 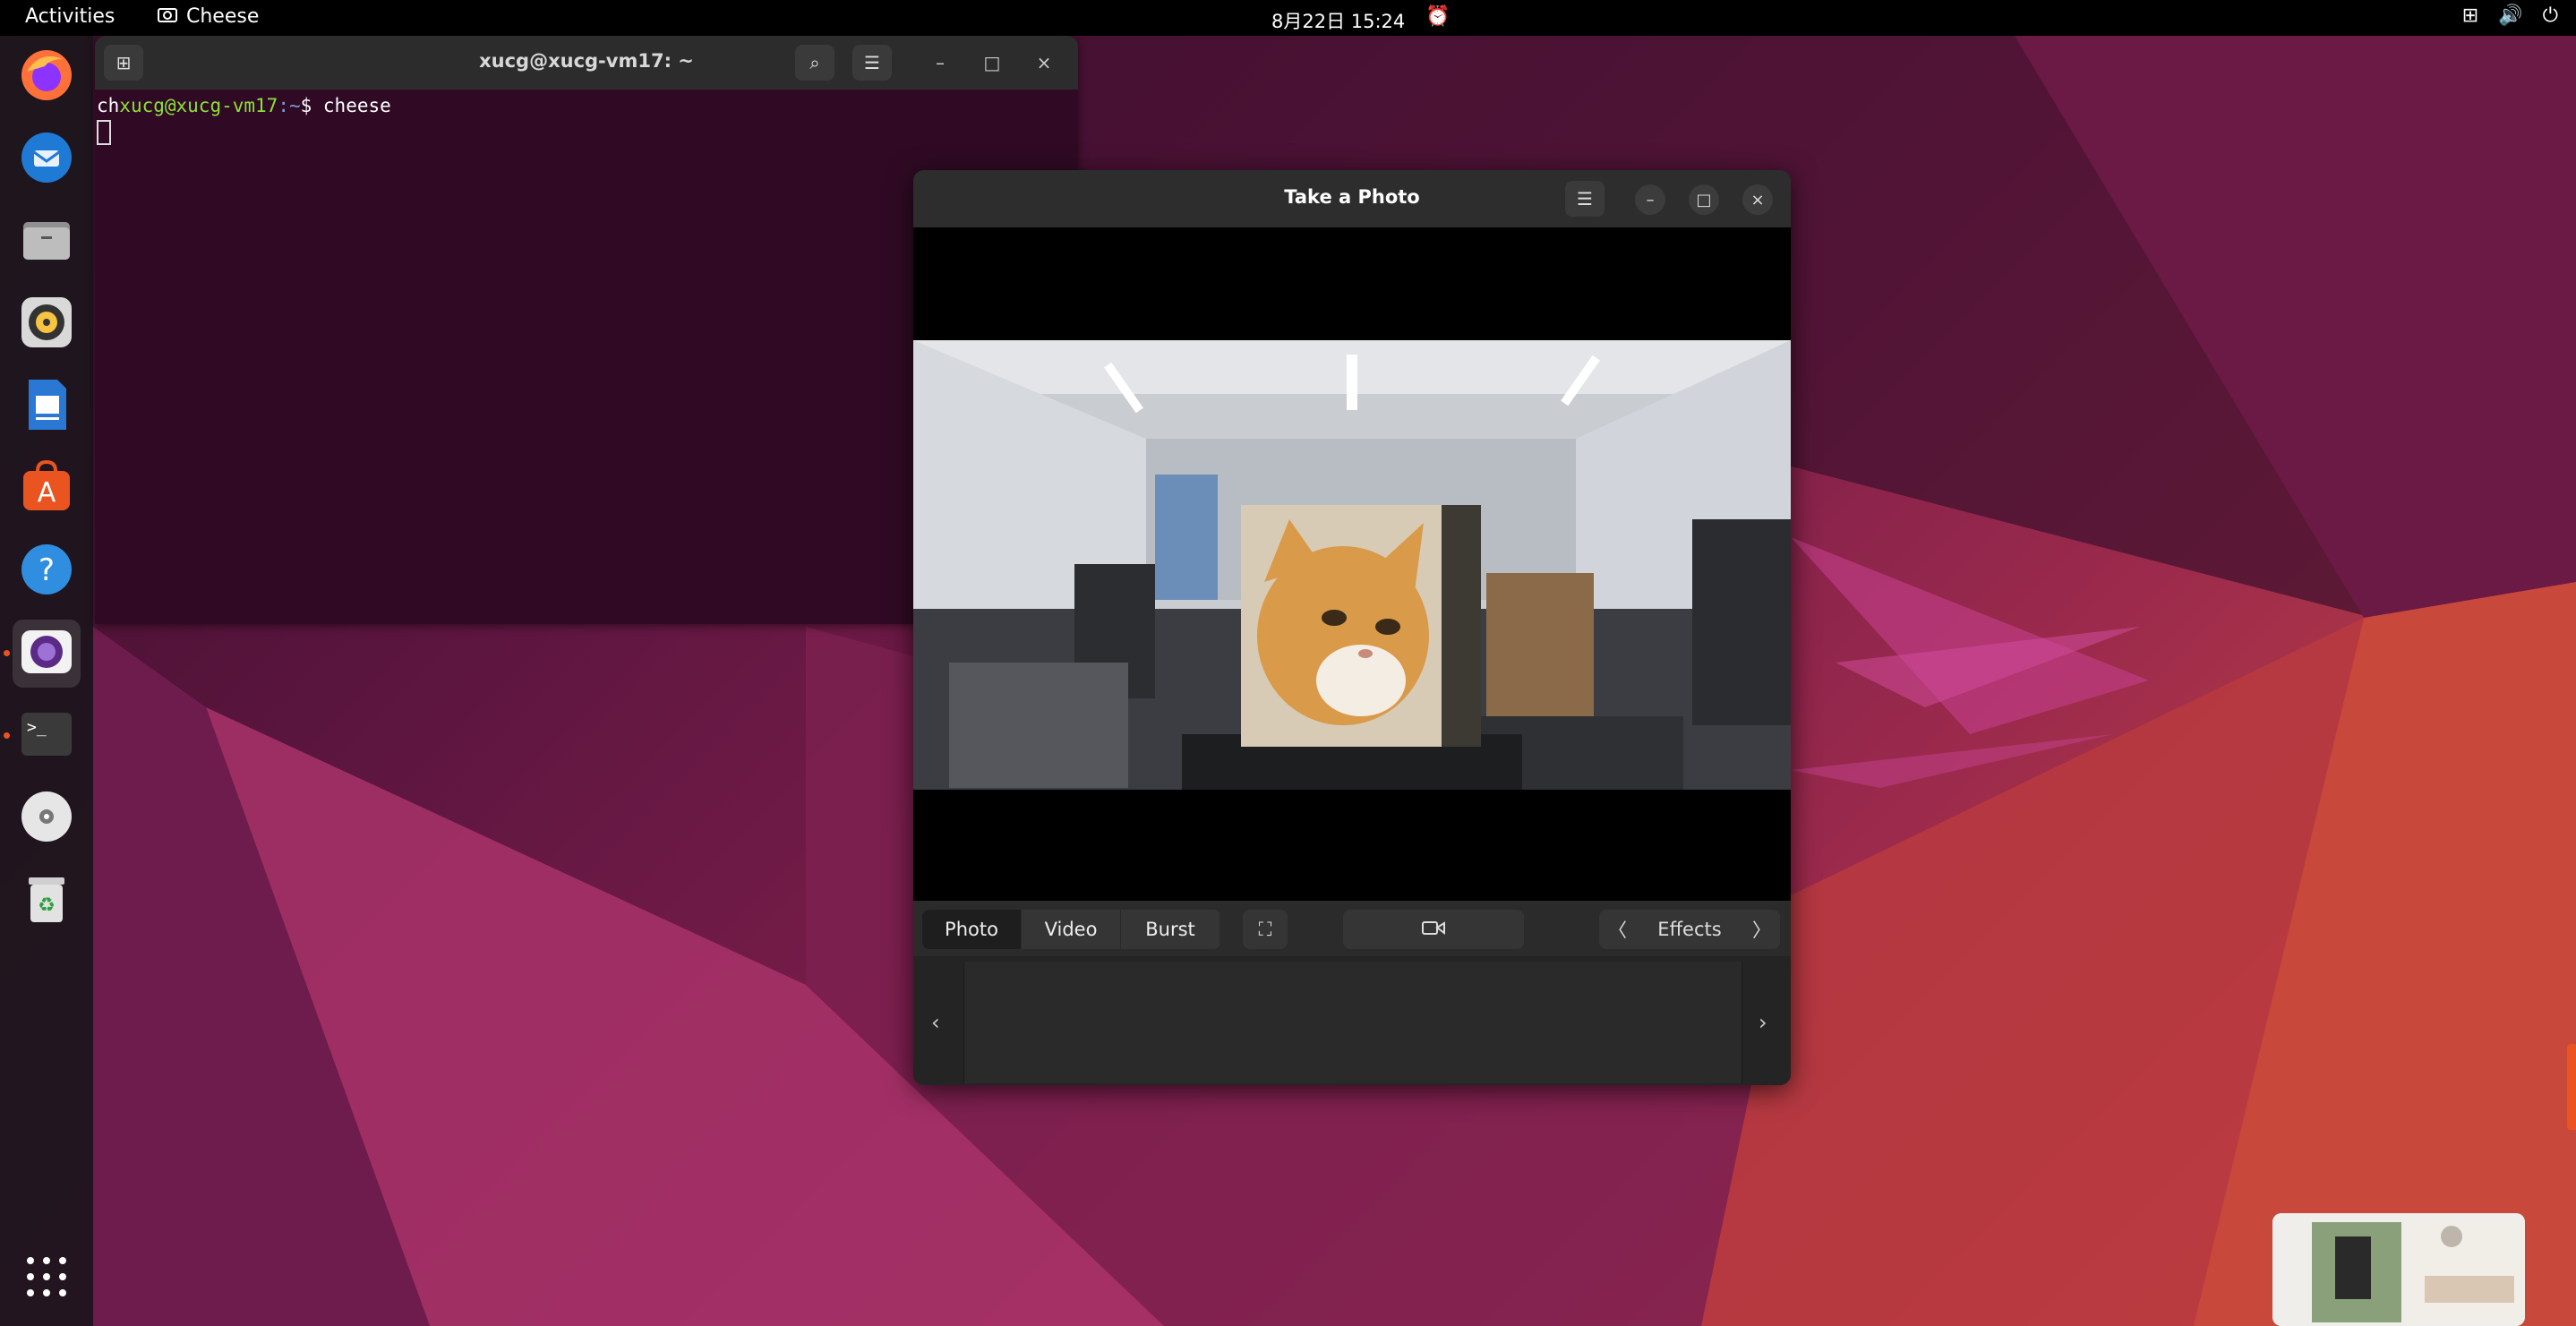 What do you see at coordinates (2399, 1269) in the screenshot?
I see `desktop-thumbnail` at bounding box center [2399, 1269].